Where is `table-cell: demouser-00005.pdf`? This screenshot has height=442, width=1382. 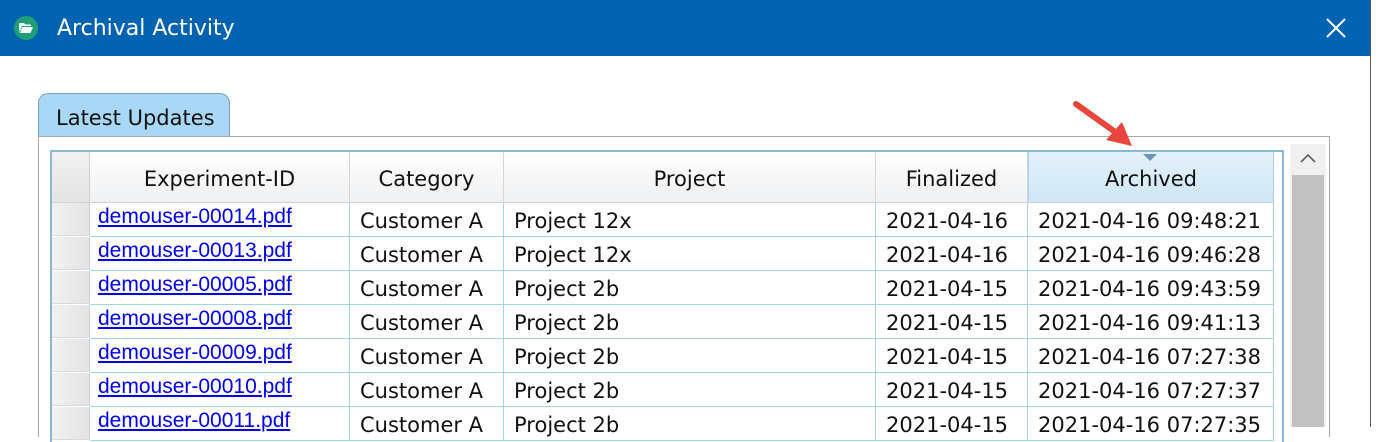 table-cell: demouser-00005.pdf is located at coordinates (220, 288).